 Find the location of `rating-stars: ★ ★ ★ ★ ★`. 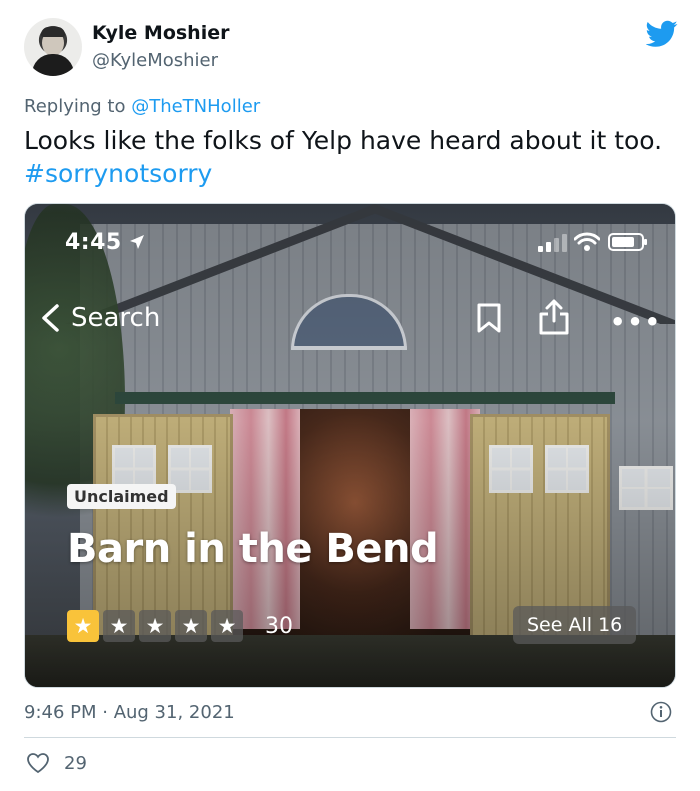

rating-stars: ★ ★ ★ ★ ★ is located at coordinates (155, 626).